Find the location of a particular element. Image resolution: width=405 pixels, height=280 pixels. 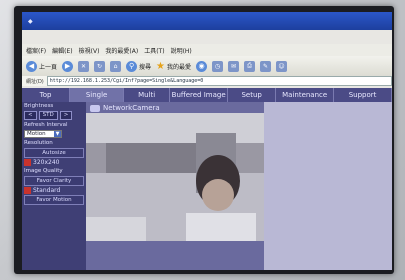

media-button: ◉ is located at coordinates (202, 66).